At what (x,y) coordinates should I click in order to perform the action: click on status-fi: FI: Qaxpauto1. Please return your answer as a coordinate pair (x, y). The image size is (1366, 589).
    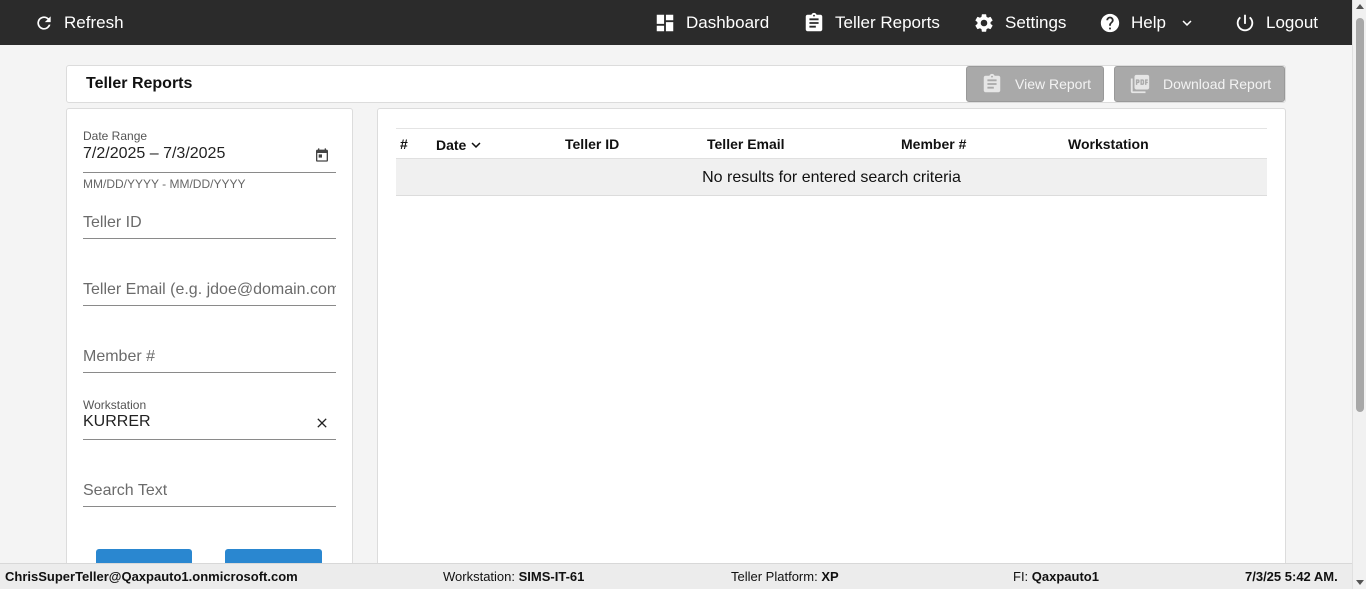
    Looking at the image, I should click on (1056, 576).